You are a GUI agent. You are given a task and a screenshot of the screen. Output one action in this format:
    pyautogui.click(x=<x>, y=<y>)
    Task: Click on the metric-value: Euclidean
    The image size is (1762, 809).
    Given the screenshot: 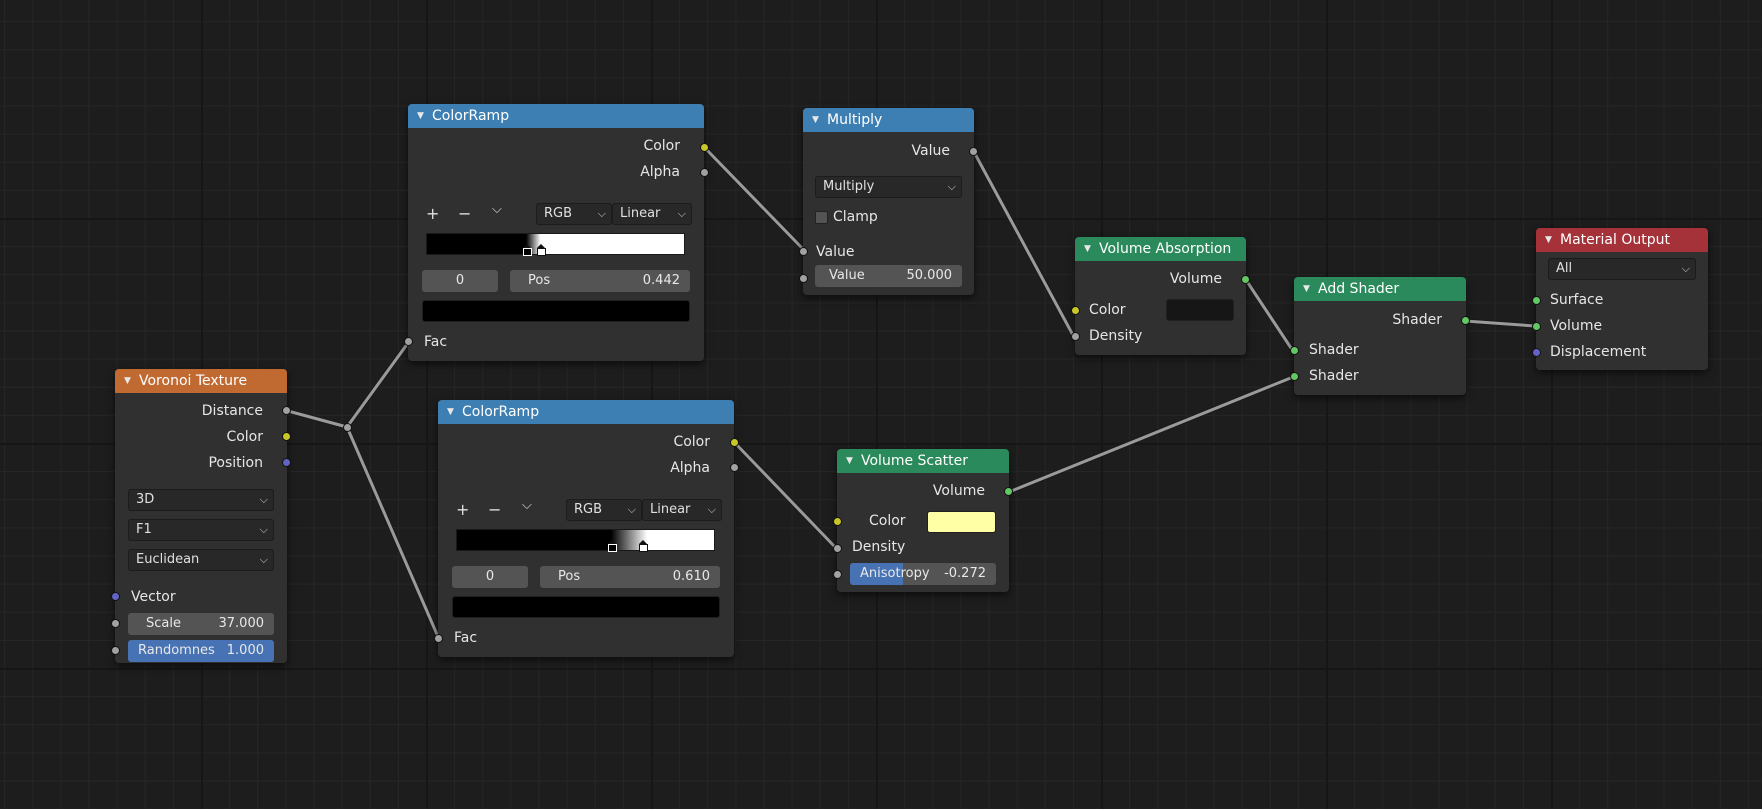 What is the action you would take?
    pyautogui.click(x=168, y=559)
    